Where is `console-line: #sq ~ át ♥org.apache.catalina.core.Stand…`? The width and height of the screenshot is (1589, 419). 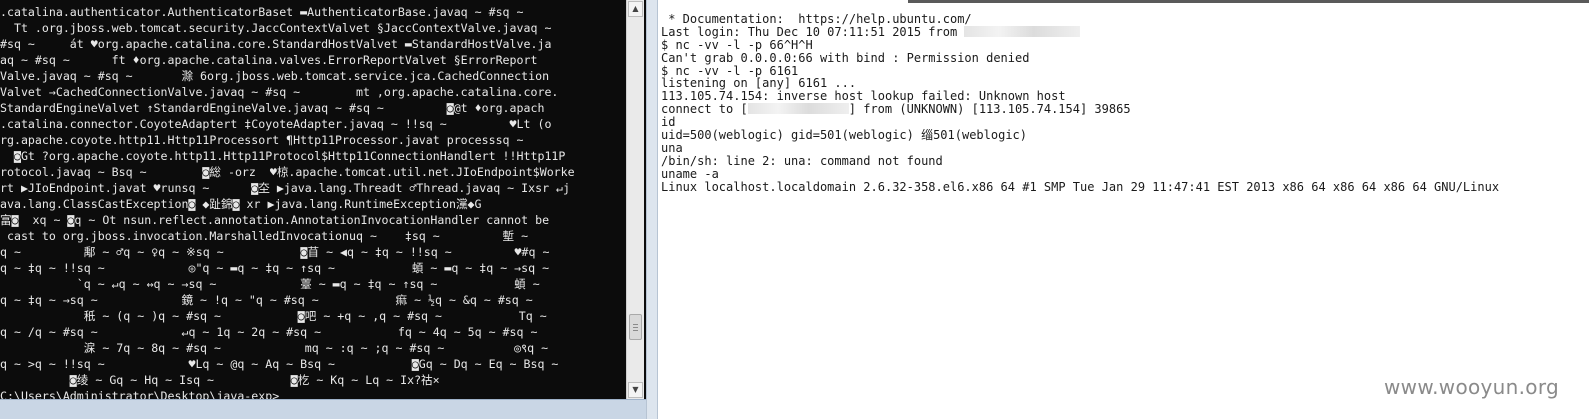 console-line: #sq ~ át ♥org.apache.catalina.core.Stand… is located at coordinates (276, 44).